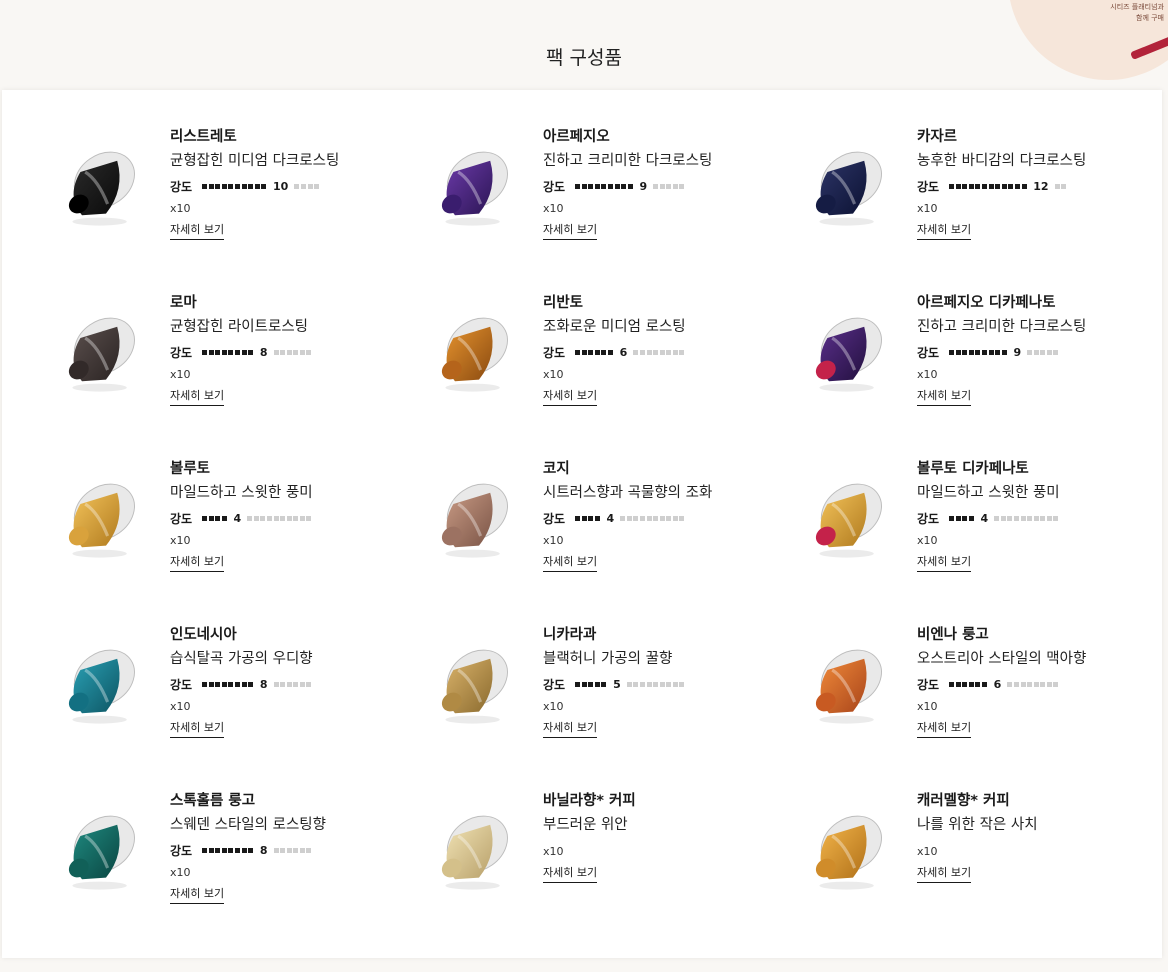 The image size is (1168, 972). I want to click on product-info: 리반토 조화로운 미디엄 로스팅 강도 6 x10 자세히 보기, so click(653, 350).